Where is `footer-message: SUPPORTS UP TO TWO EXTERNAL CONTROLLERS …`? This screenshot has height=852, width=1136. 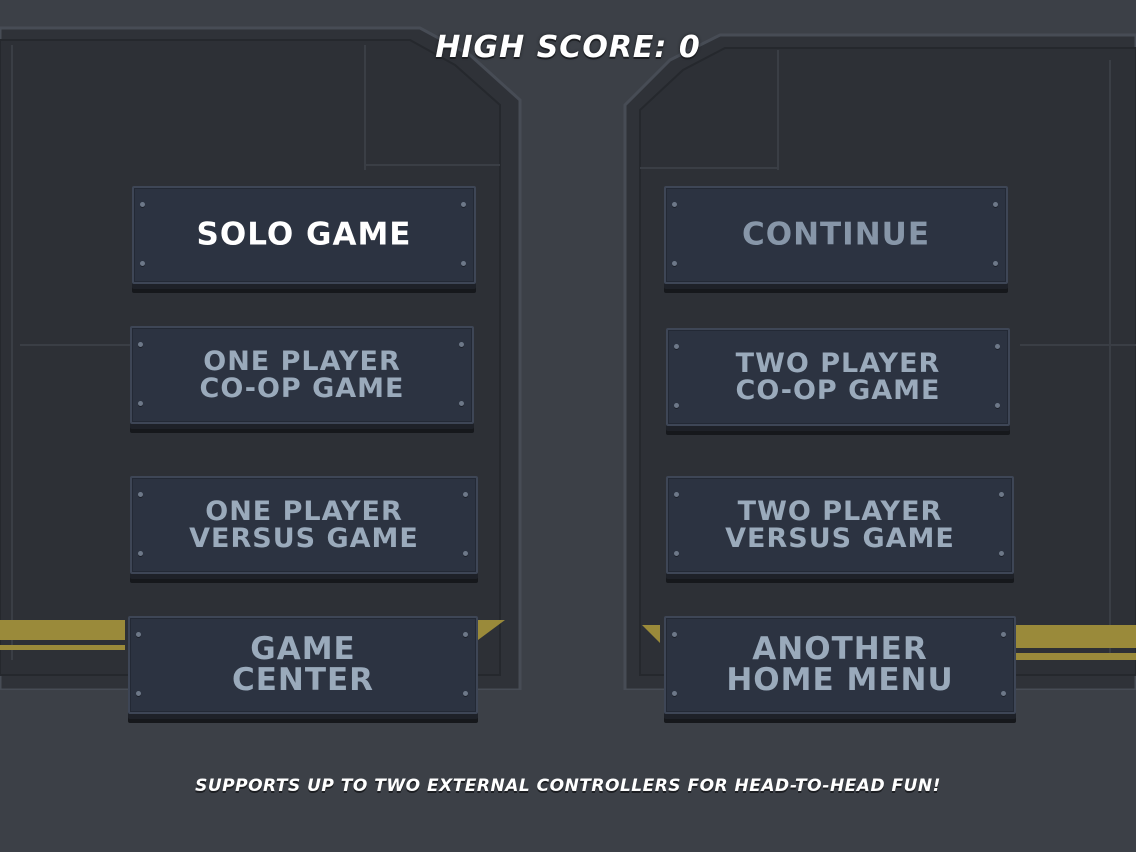
footer-message: SUPPORTS UP TO TWO EXTERNAL CONTROLLERS … is located at coordinates (568, 786).